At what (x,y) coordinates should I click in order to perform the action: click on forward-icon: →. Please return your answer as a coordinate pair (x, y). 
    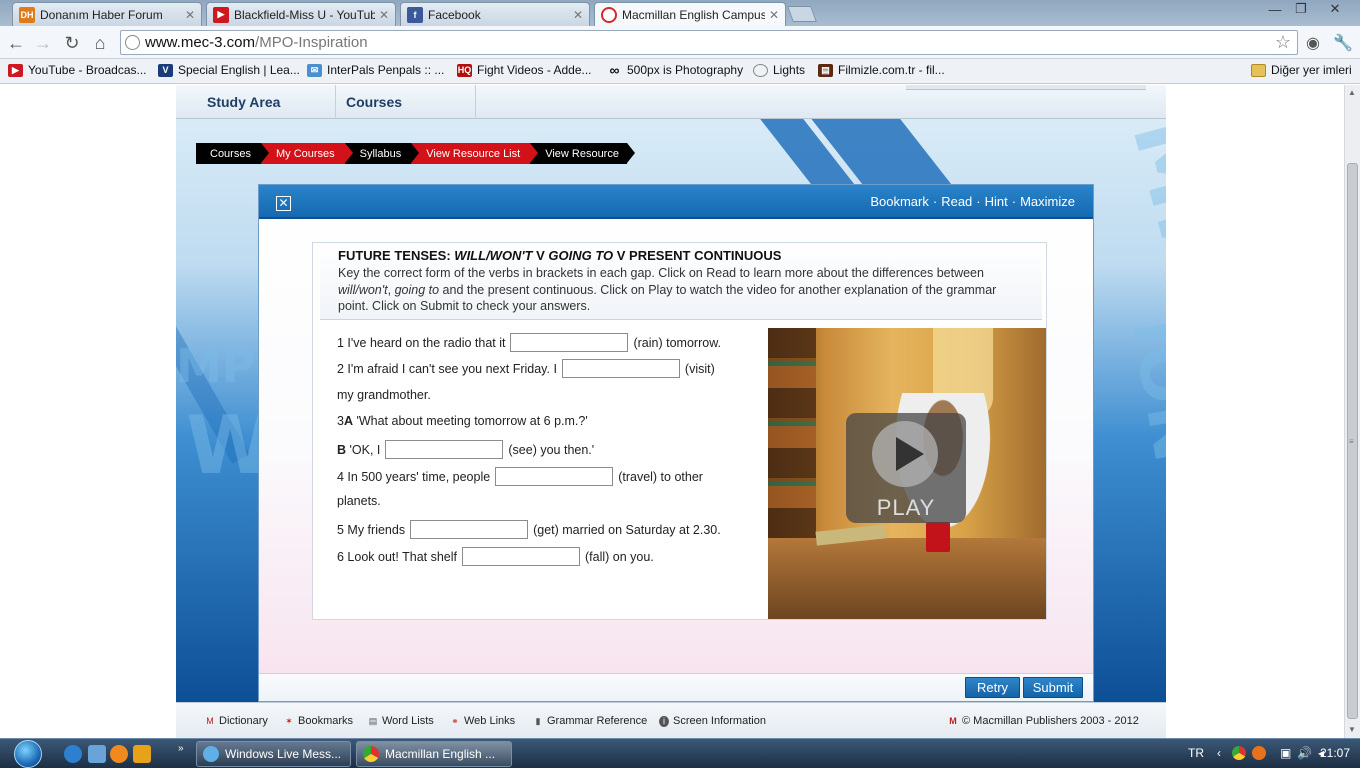
    Looking at the image, I should click on (43, 43).